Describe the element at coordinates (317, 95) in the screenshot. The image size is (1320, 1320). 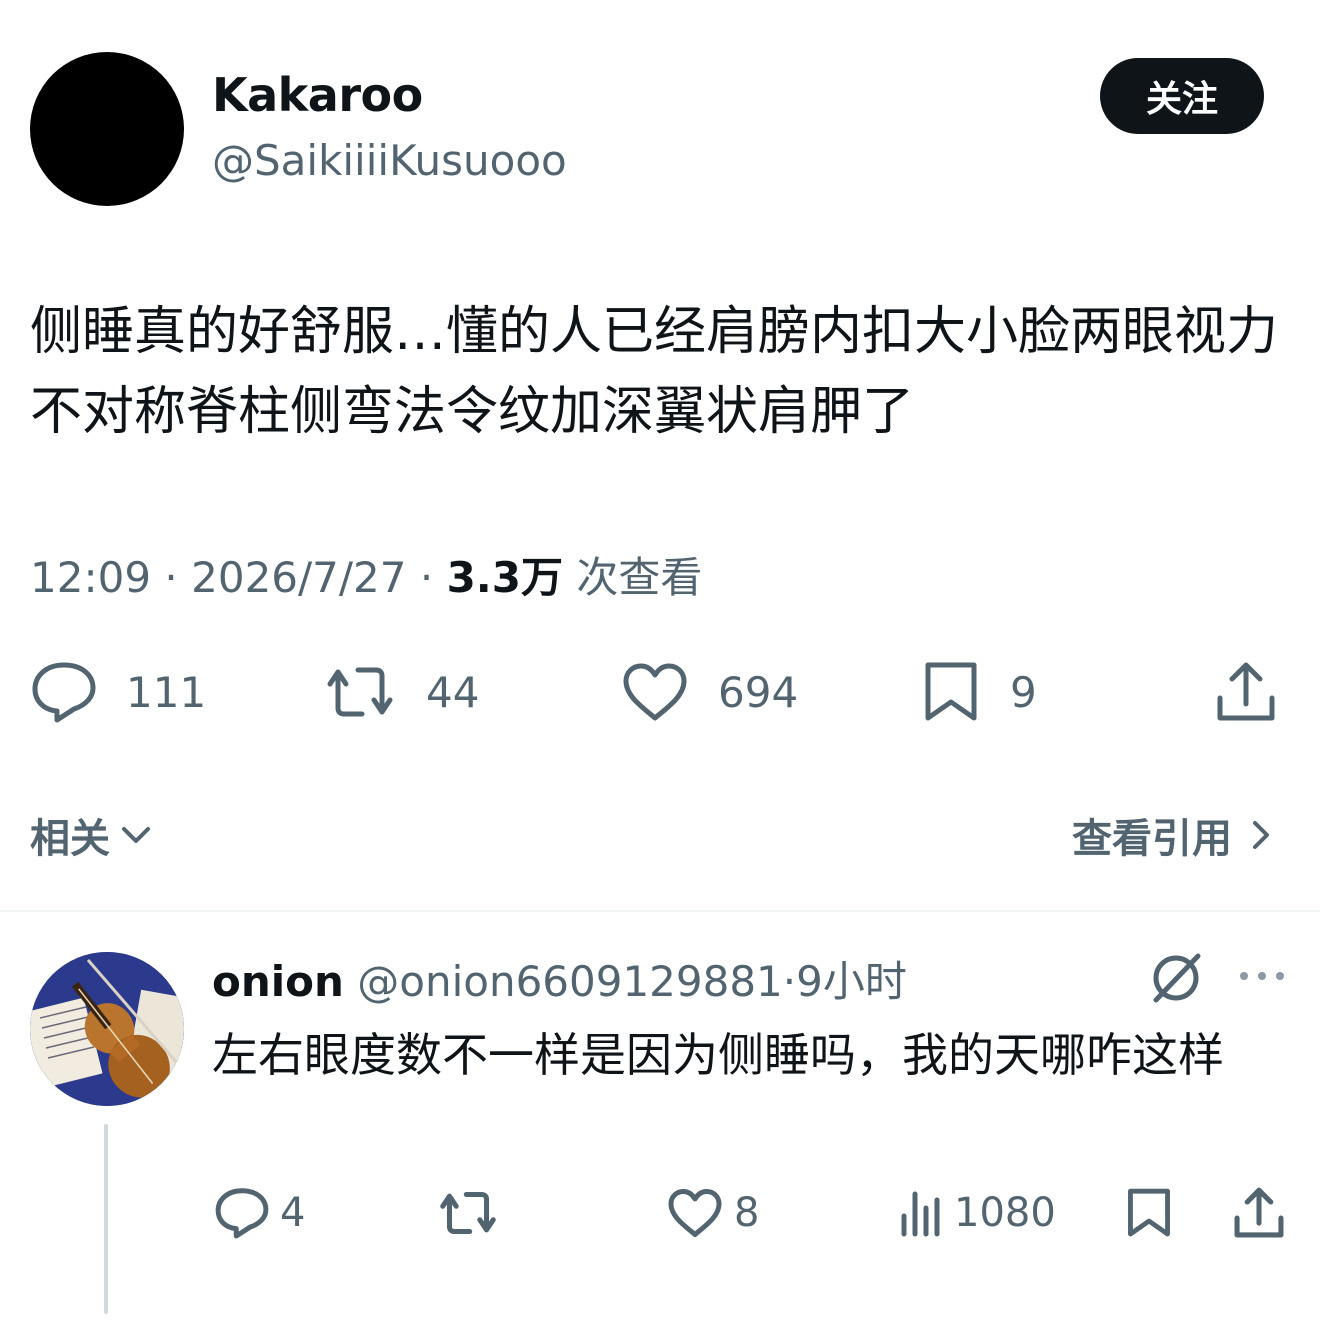
I see `author-name: Kakaroo` at that location.